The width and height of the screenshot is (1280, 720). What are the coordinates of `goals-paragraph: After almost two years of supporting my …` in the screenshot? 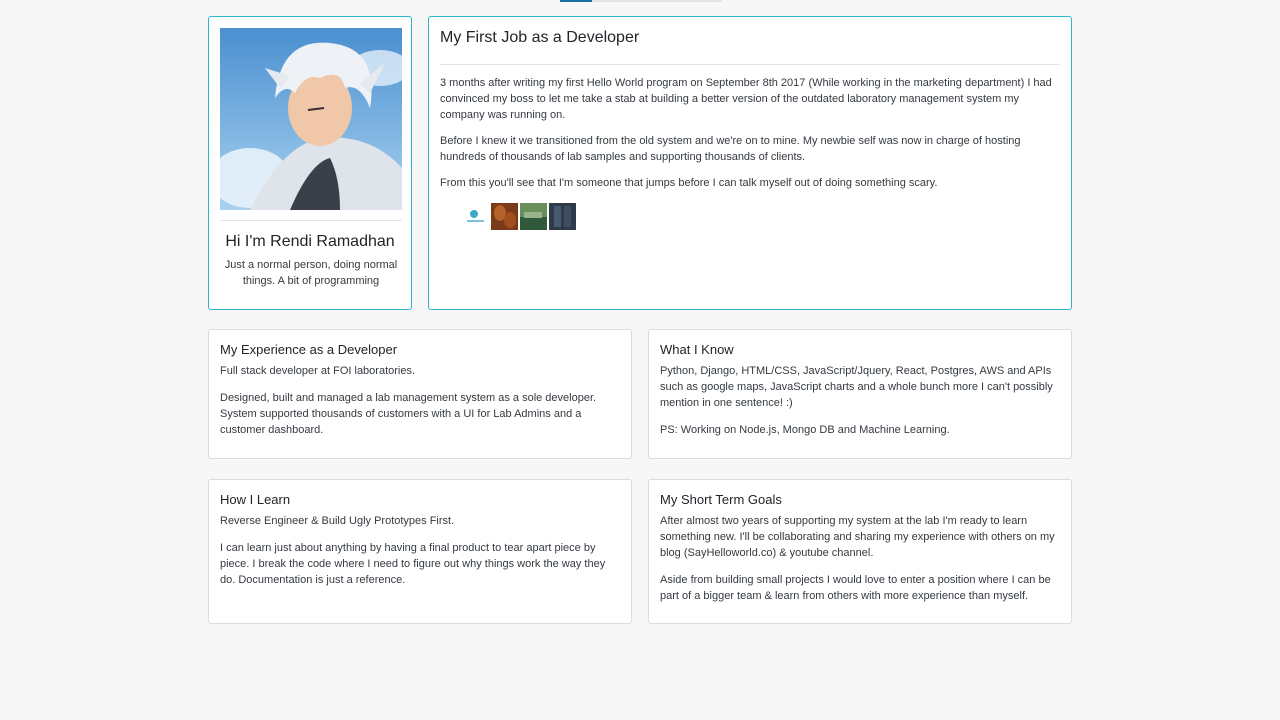 It's located at (857, 537).